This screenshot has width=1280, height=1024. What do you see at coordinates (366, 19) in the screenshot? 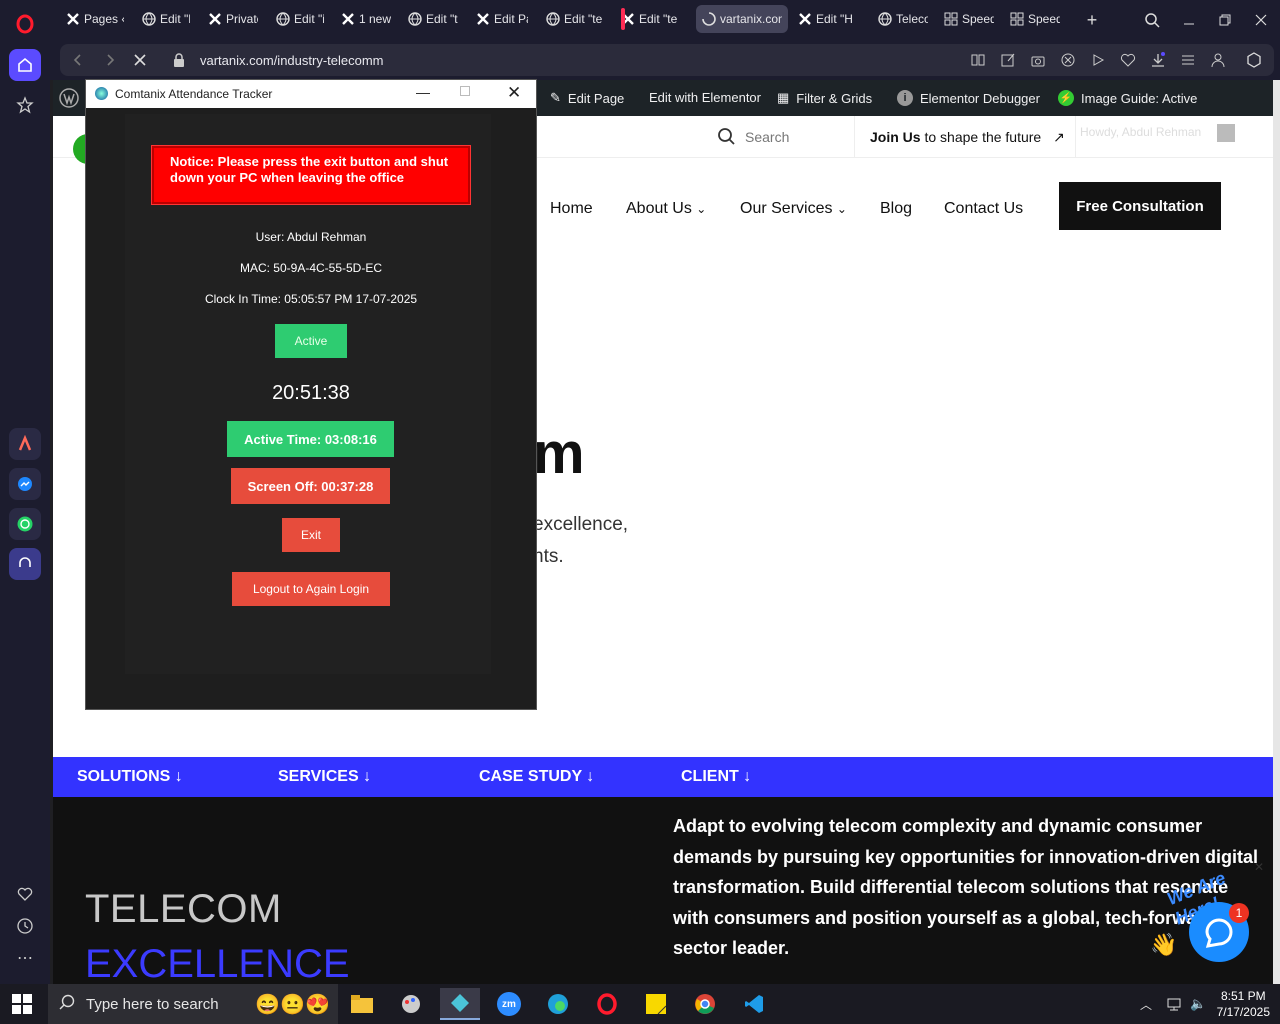
I see `tab-4: 1 new` at bounding box center [366, 19].